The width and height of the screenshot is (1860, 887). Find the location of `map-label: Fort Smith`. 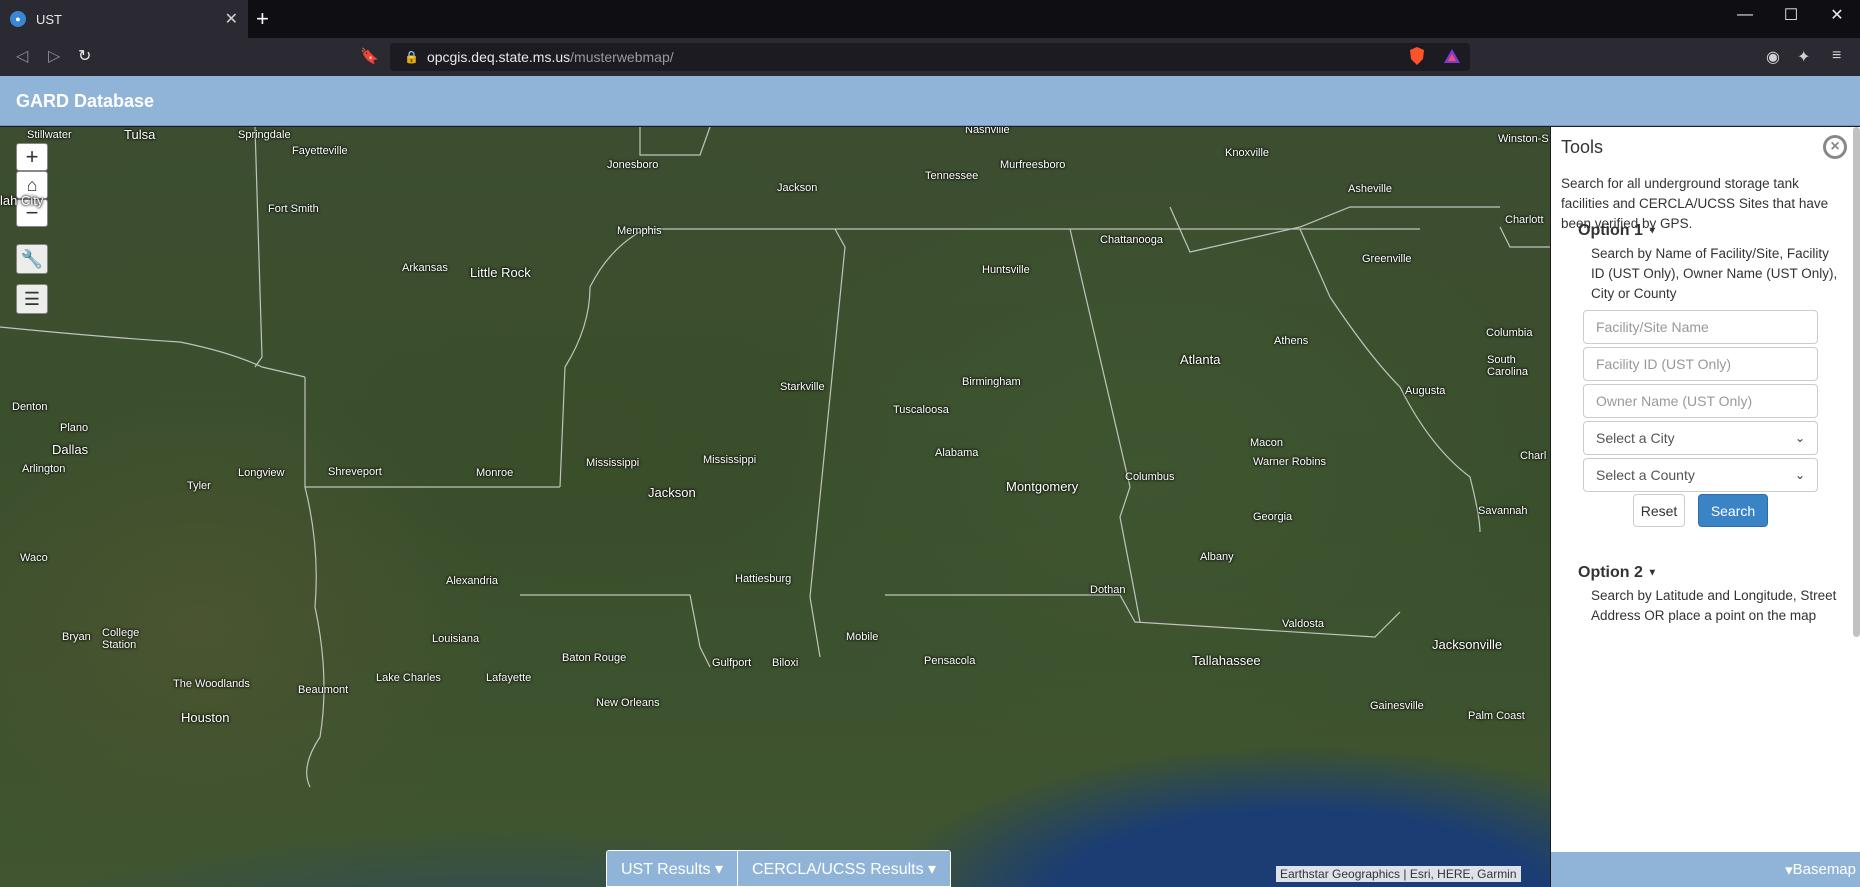

map-label: Fort Smith is located at coordinates (293, 209).